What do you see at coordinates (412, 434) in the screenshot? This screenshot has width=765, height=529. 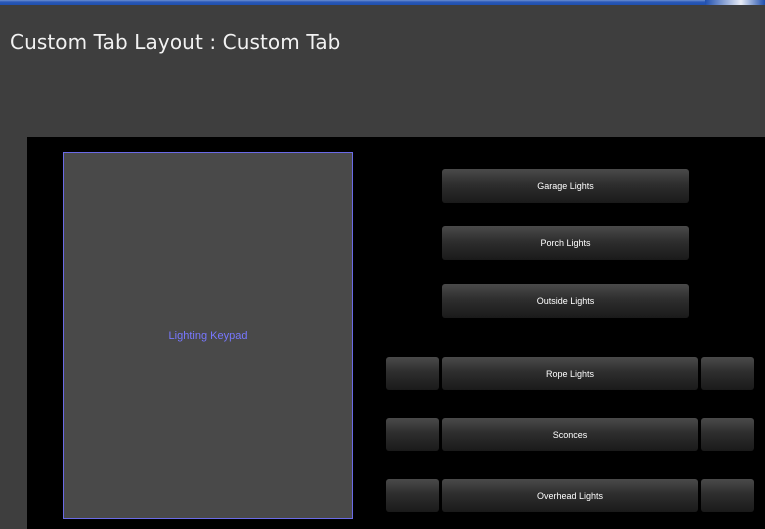 I see `sconces-left-button` at bounding box center [412, 434].